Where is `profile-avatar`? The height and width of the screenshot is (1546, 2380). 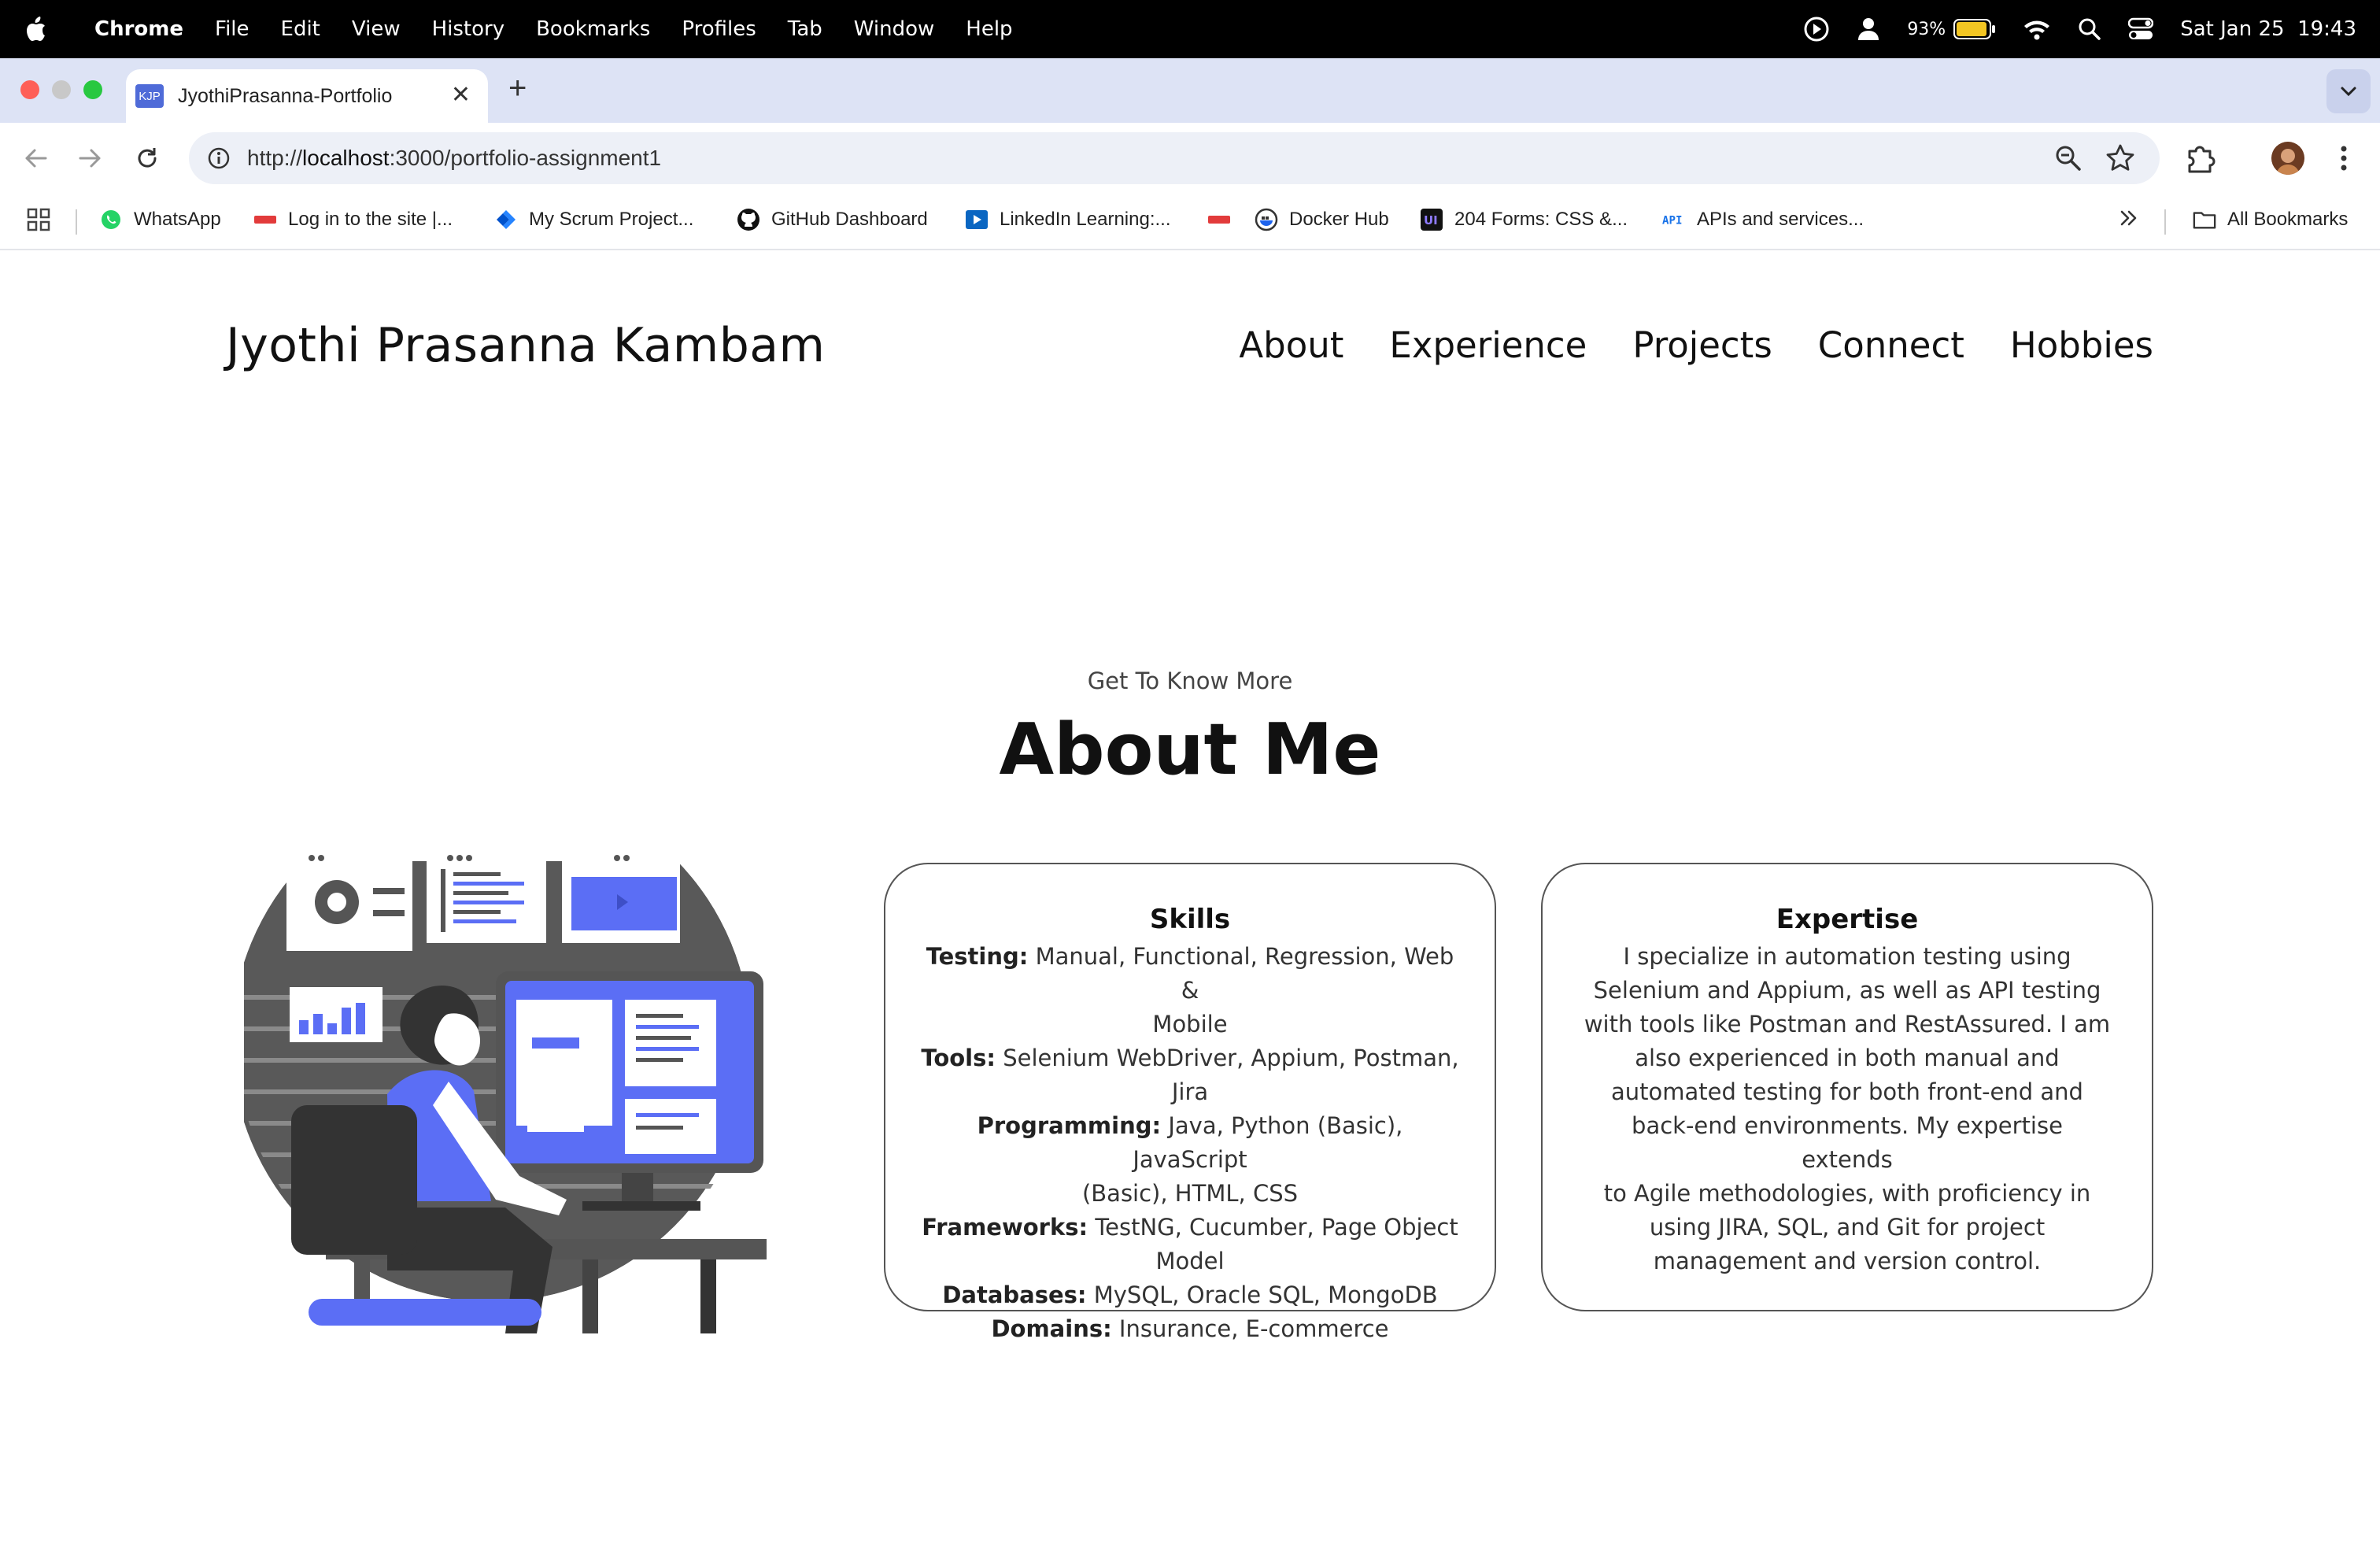 profile-avatar is located at coordinates (2287, 158).